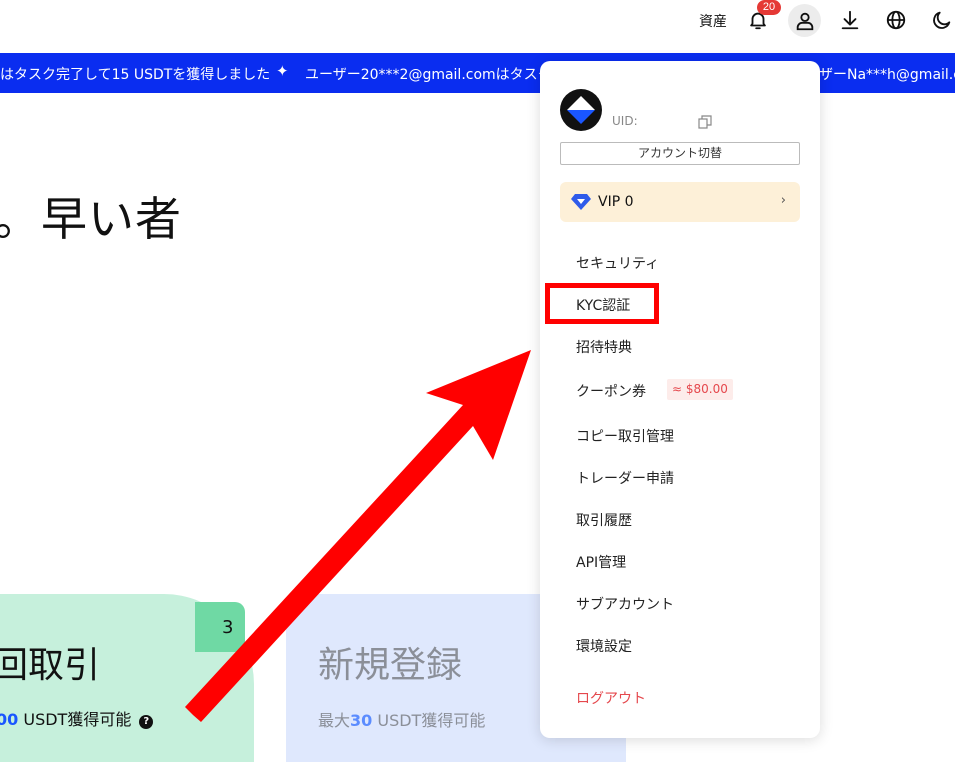  Describe the element at coordinates (146, 722) in the screenshot. I see `help-question-icon: ?` at that location.